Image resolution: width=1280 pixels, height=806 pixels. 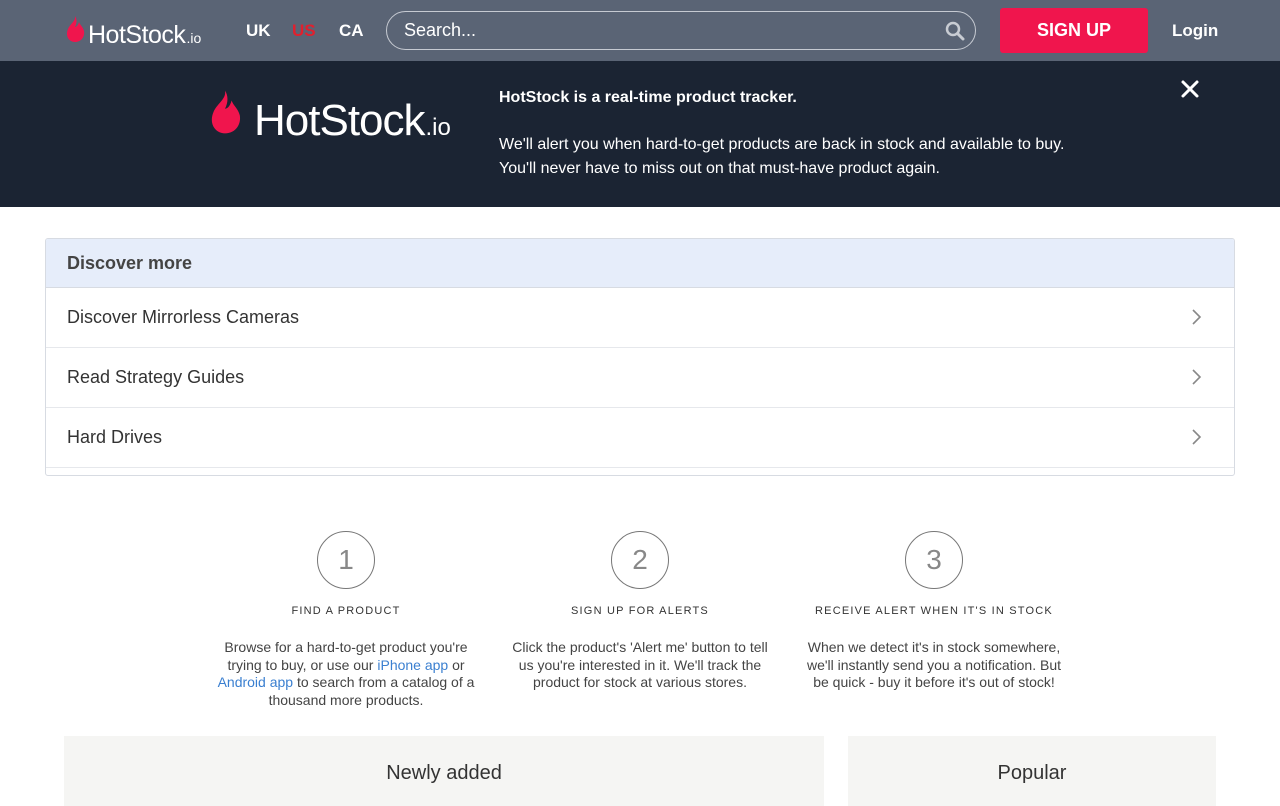 What do you see at coordinates (640, 438) in the screenshot?
I see `discover-item-hard-drives: Hard Drives` at bounding box center [640, 438].